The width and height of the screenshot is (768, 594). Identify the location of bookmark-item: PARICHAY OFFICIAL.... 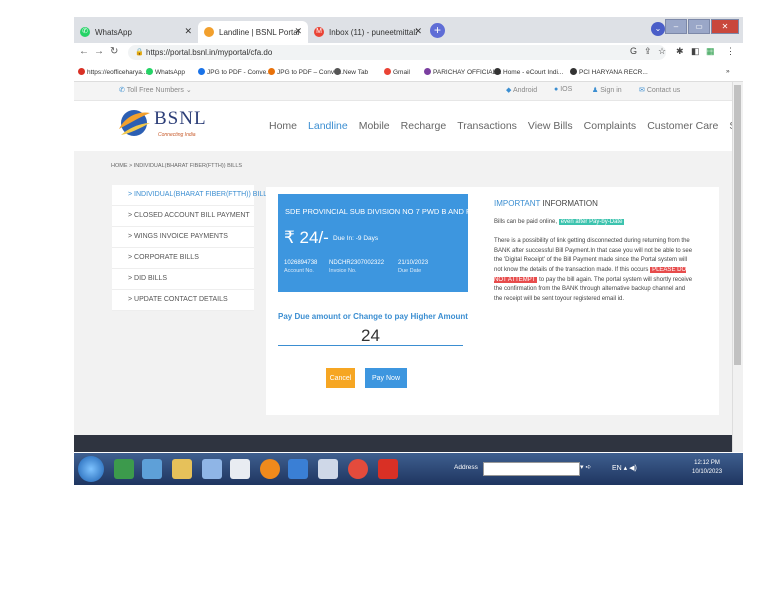
(463, 72).